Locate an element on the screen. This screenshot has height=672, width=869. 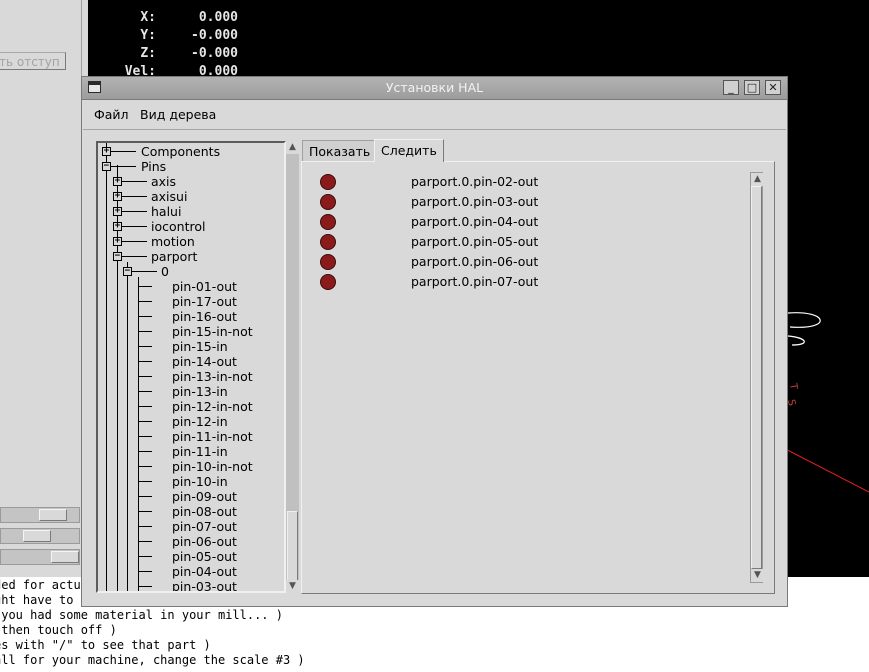
tree-item-pin: pin-05-out is located at coordinates (204, 556).